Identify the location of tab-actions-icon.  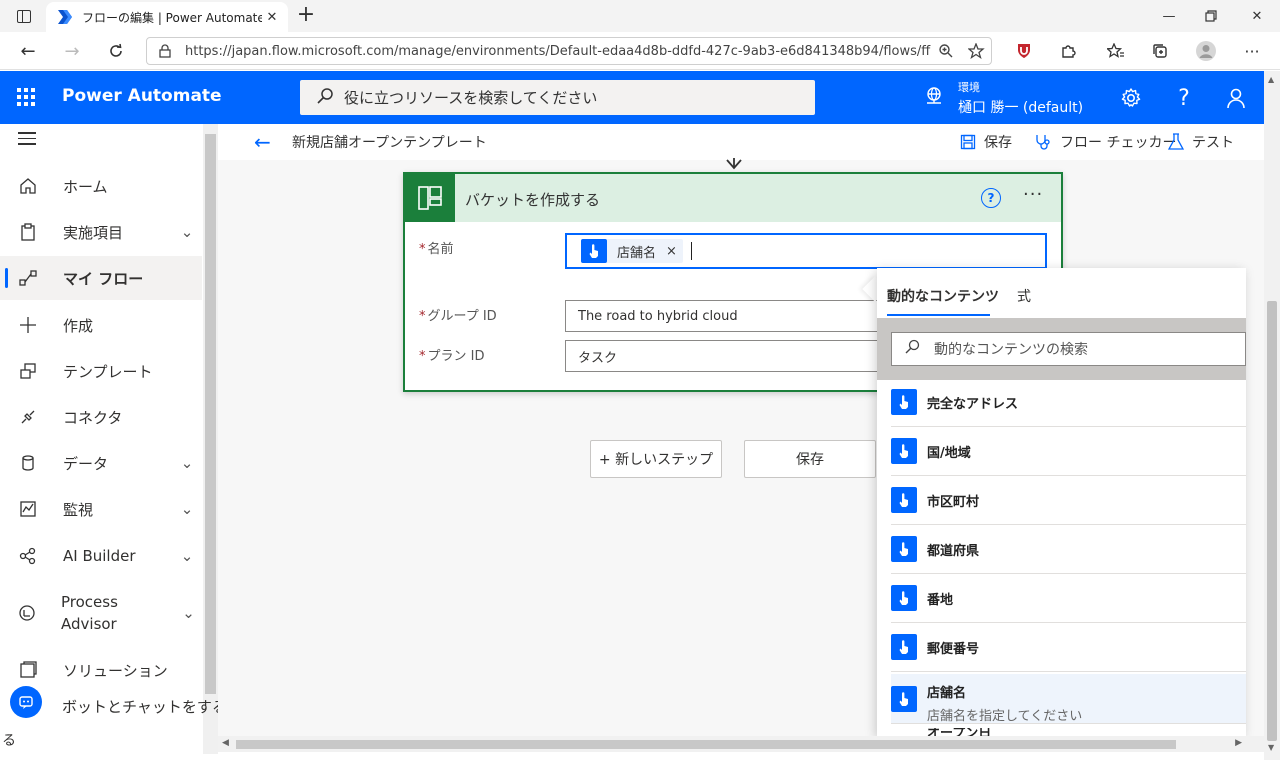
(24, 16).